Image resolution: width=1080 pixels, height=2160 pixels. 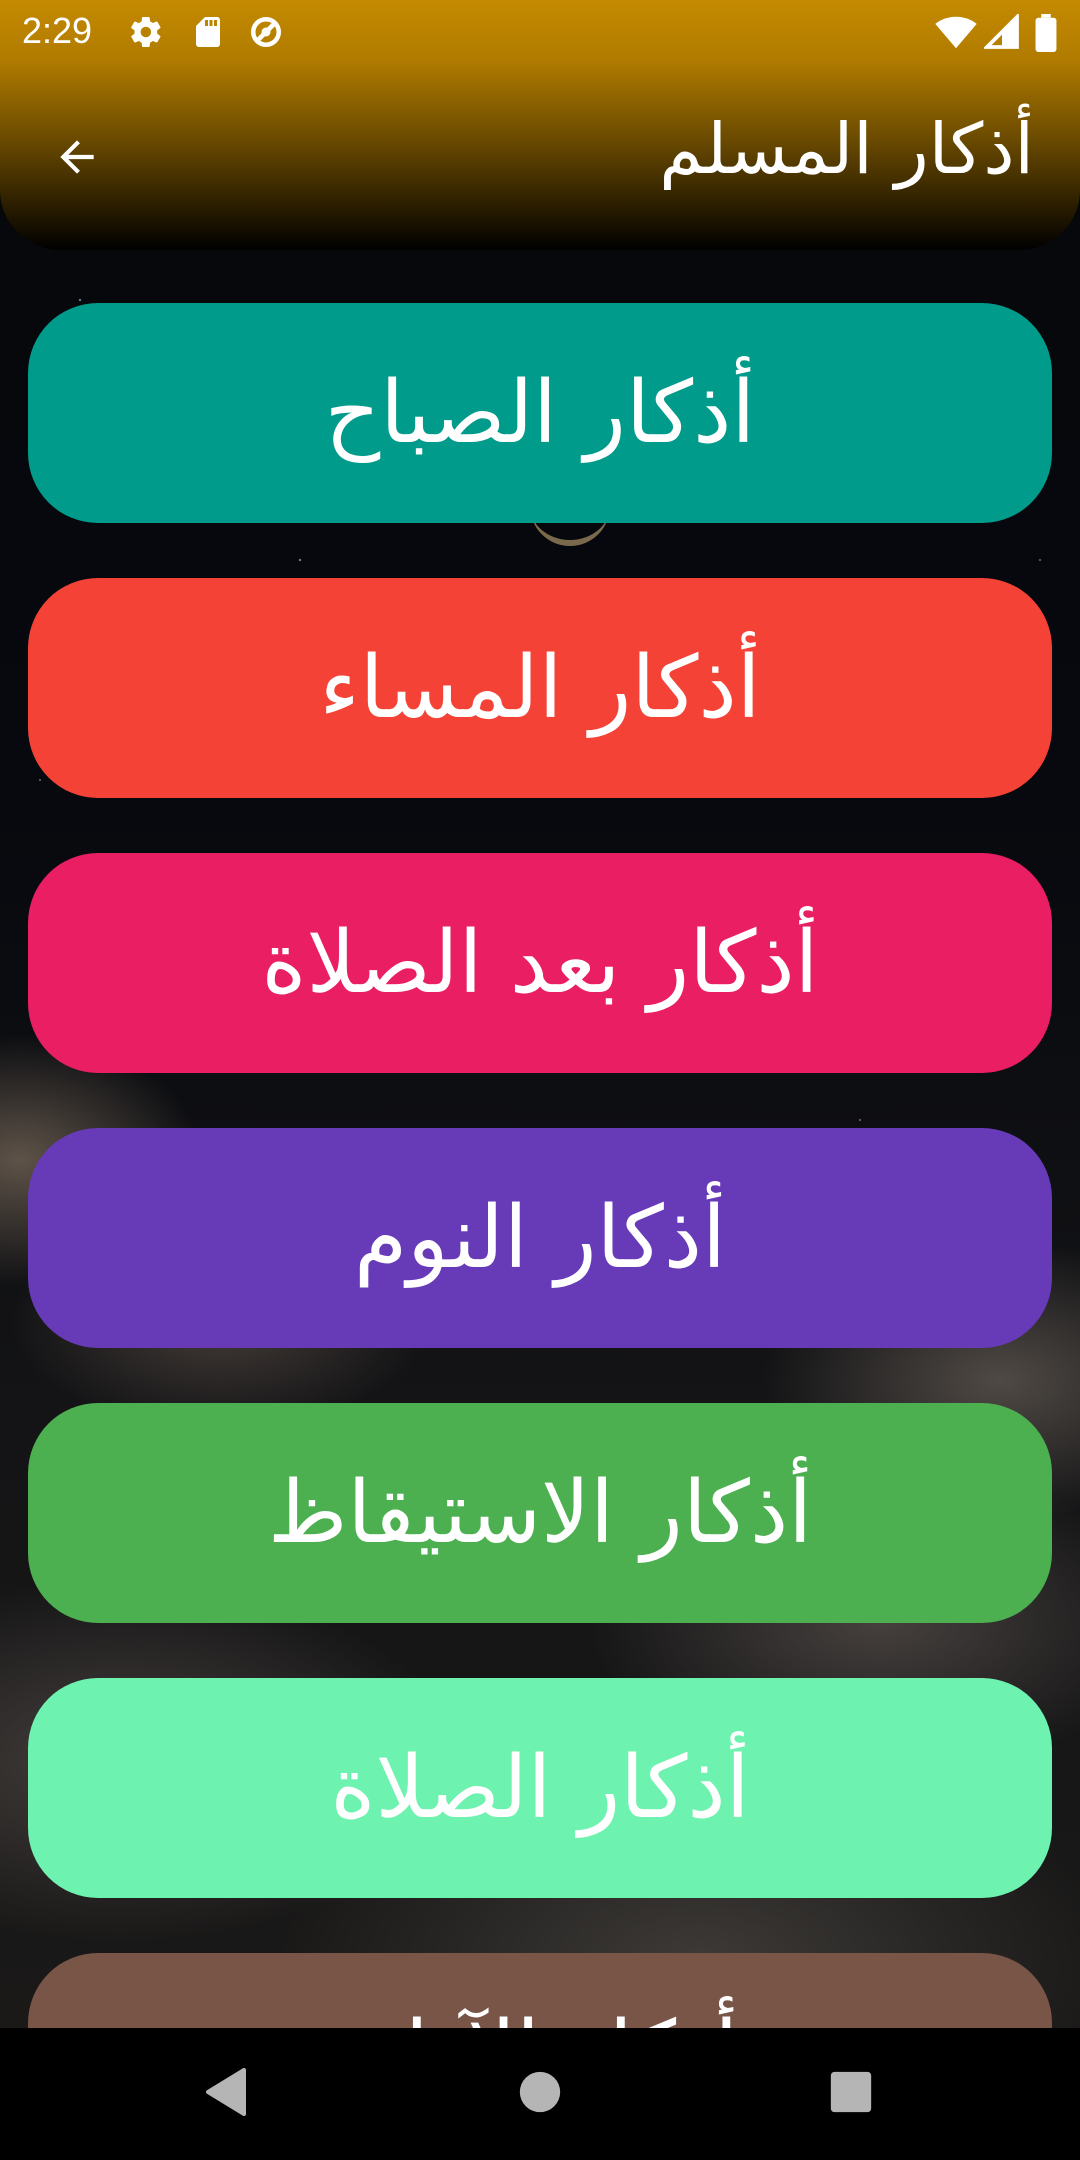 I want to click on page-title: أذكار المسلم, so click(x=846, y=149).